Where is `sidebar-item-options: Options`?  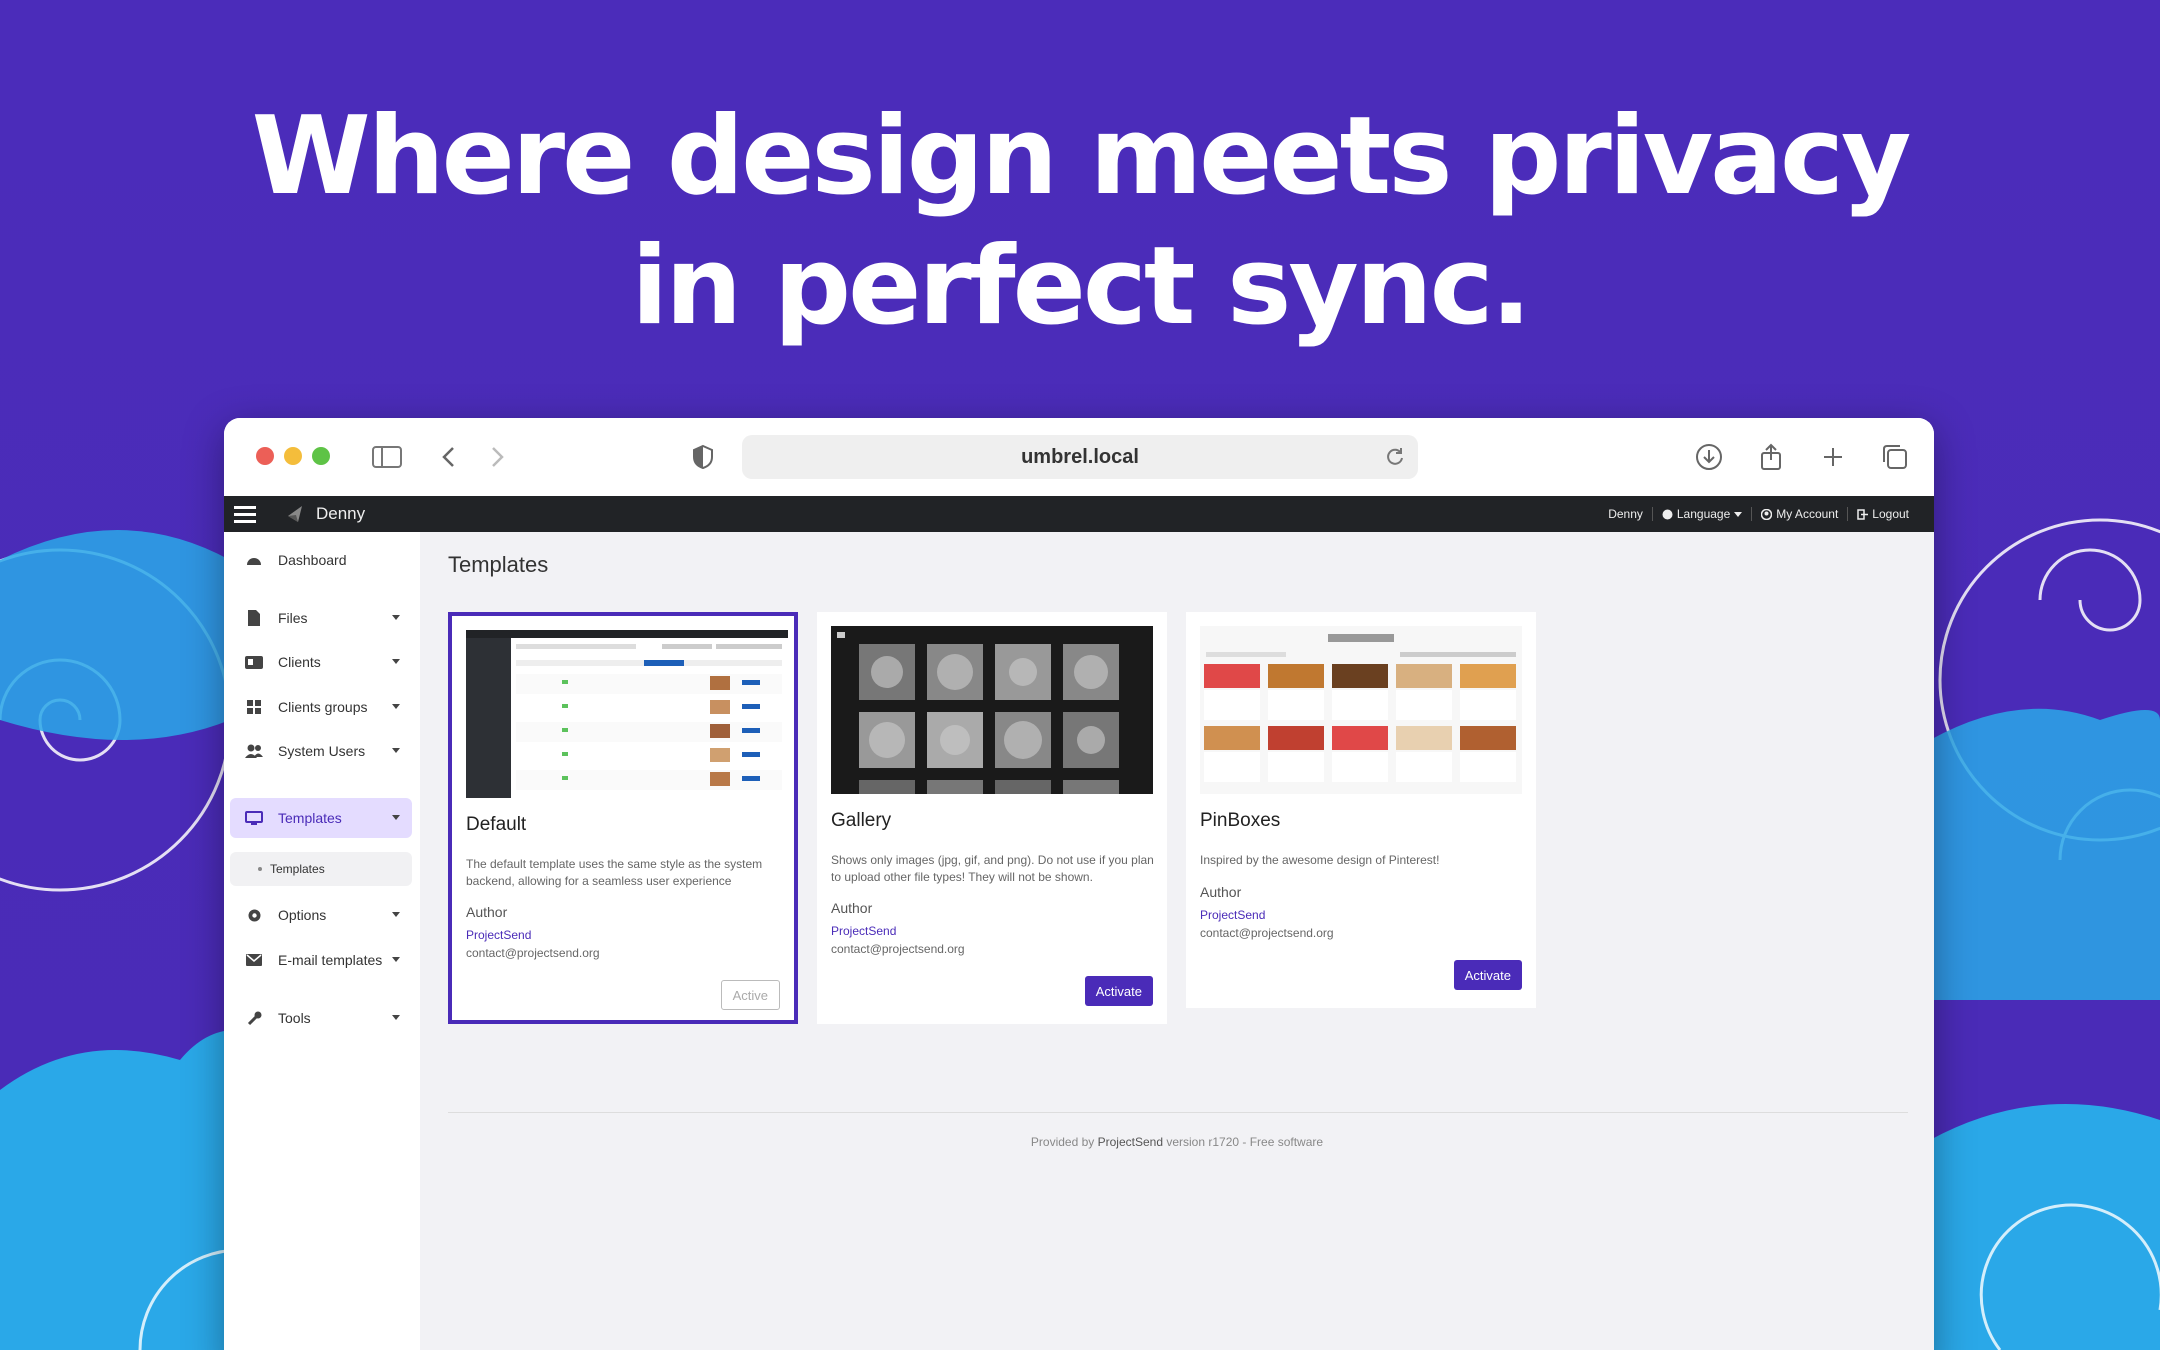
sidebar-item-options: Options is located at coordinates (321, 915).